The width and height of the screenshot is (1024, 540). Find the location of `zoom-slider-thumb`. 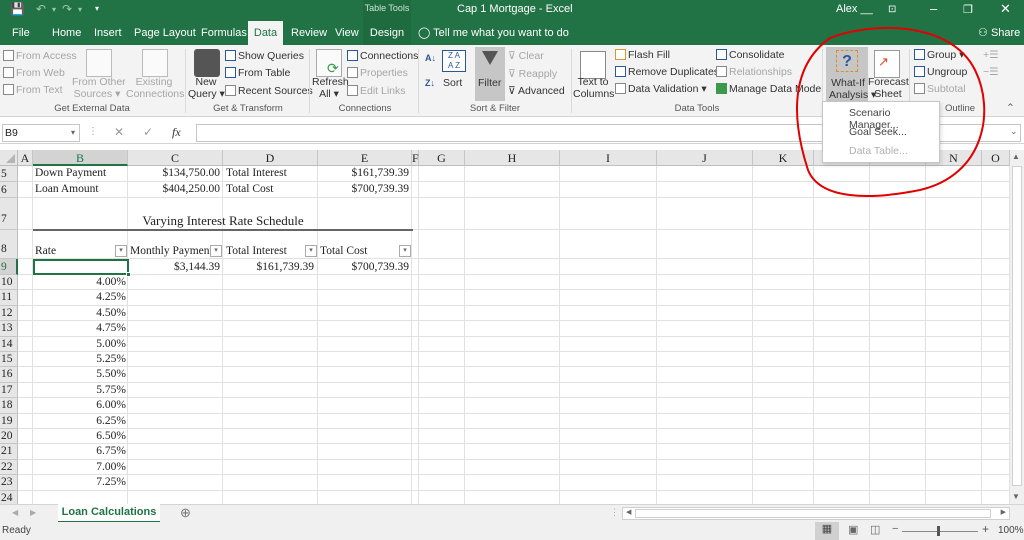

zoom-slider-thumb is located at coordinates (938, 531).